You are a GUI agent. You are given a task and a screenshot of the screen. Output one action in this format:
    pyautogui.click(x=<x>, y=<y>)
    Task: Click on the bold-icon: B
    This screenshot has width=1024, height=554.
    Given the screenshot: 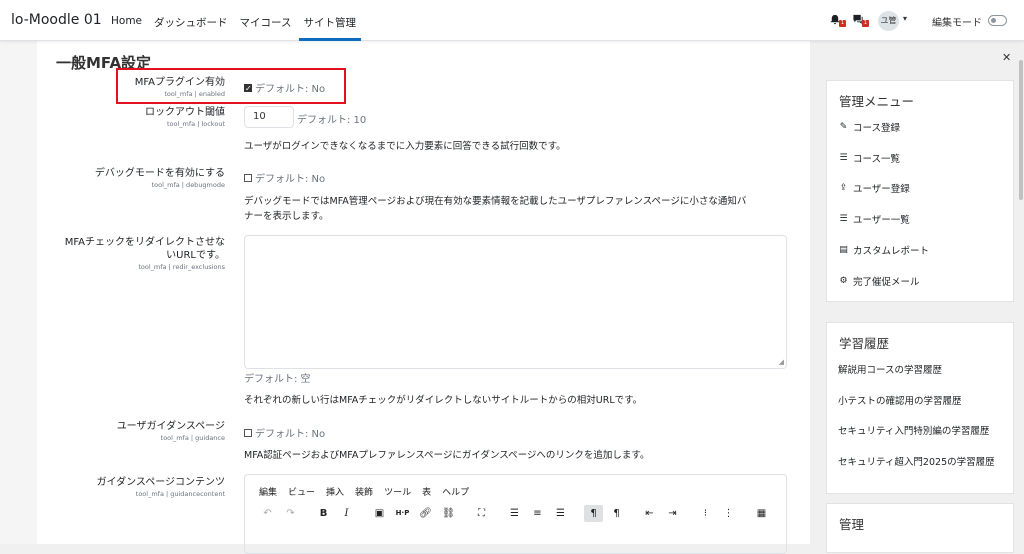 What is the action you would take?
    pyautogui.click(x=323, y=513)
    